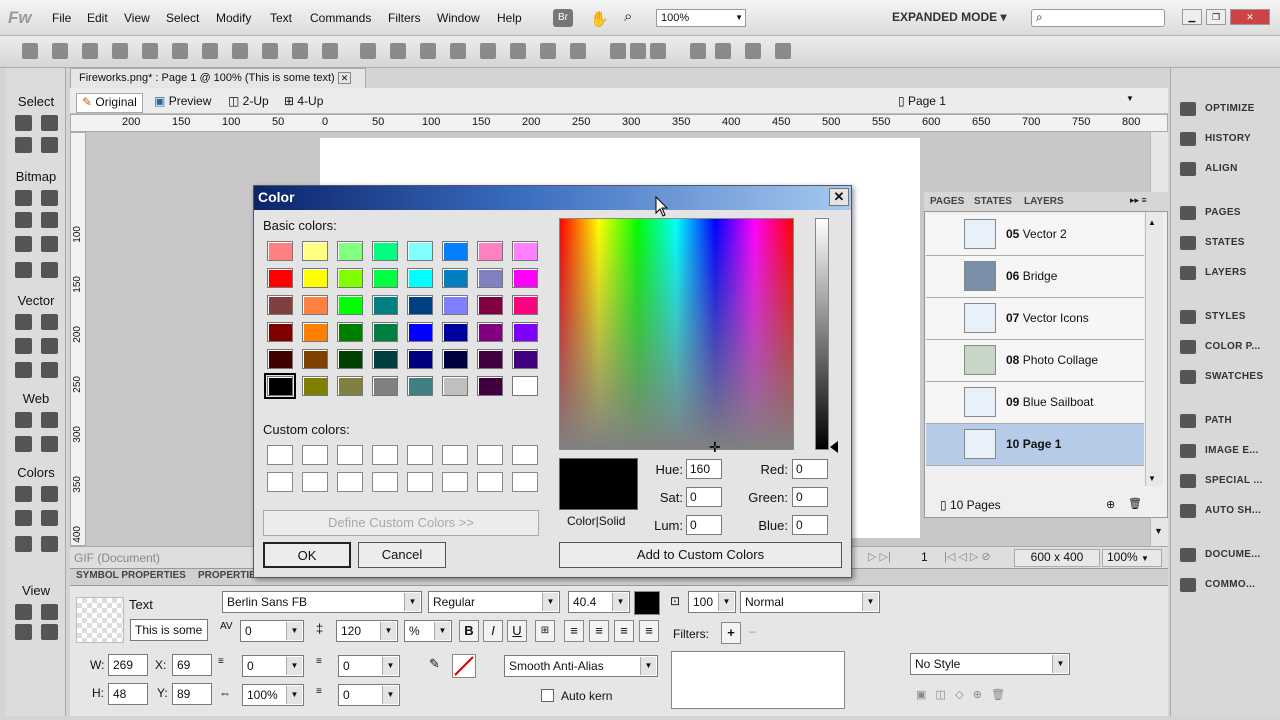 This screenshot has width=1280, height=720. I want to click on green-field: 0, so click(810, 497).